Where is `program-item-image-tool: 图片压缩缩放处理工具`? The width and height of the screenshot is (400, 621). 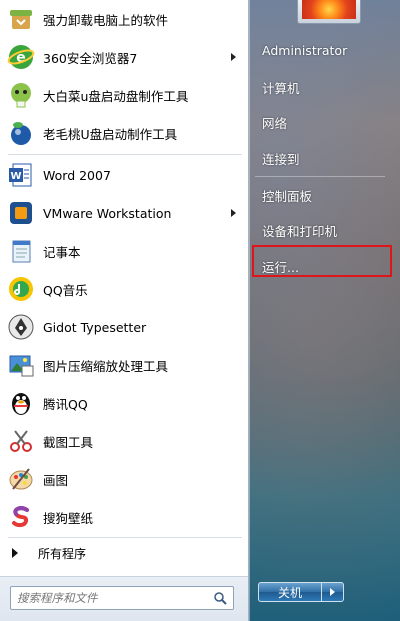 program-item-image-tool: 图片压缩缩放处理工具 is located at coordinates (123, 365).